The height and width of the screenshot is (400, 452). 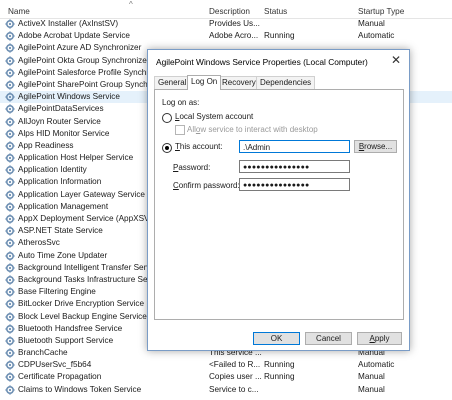 I want to click on tab-log-on: Log On, so click(x=204, y=82).